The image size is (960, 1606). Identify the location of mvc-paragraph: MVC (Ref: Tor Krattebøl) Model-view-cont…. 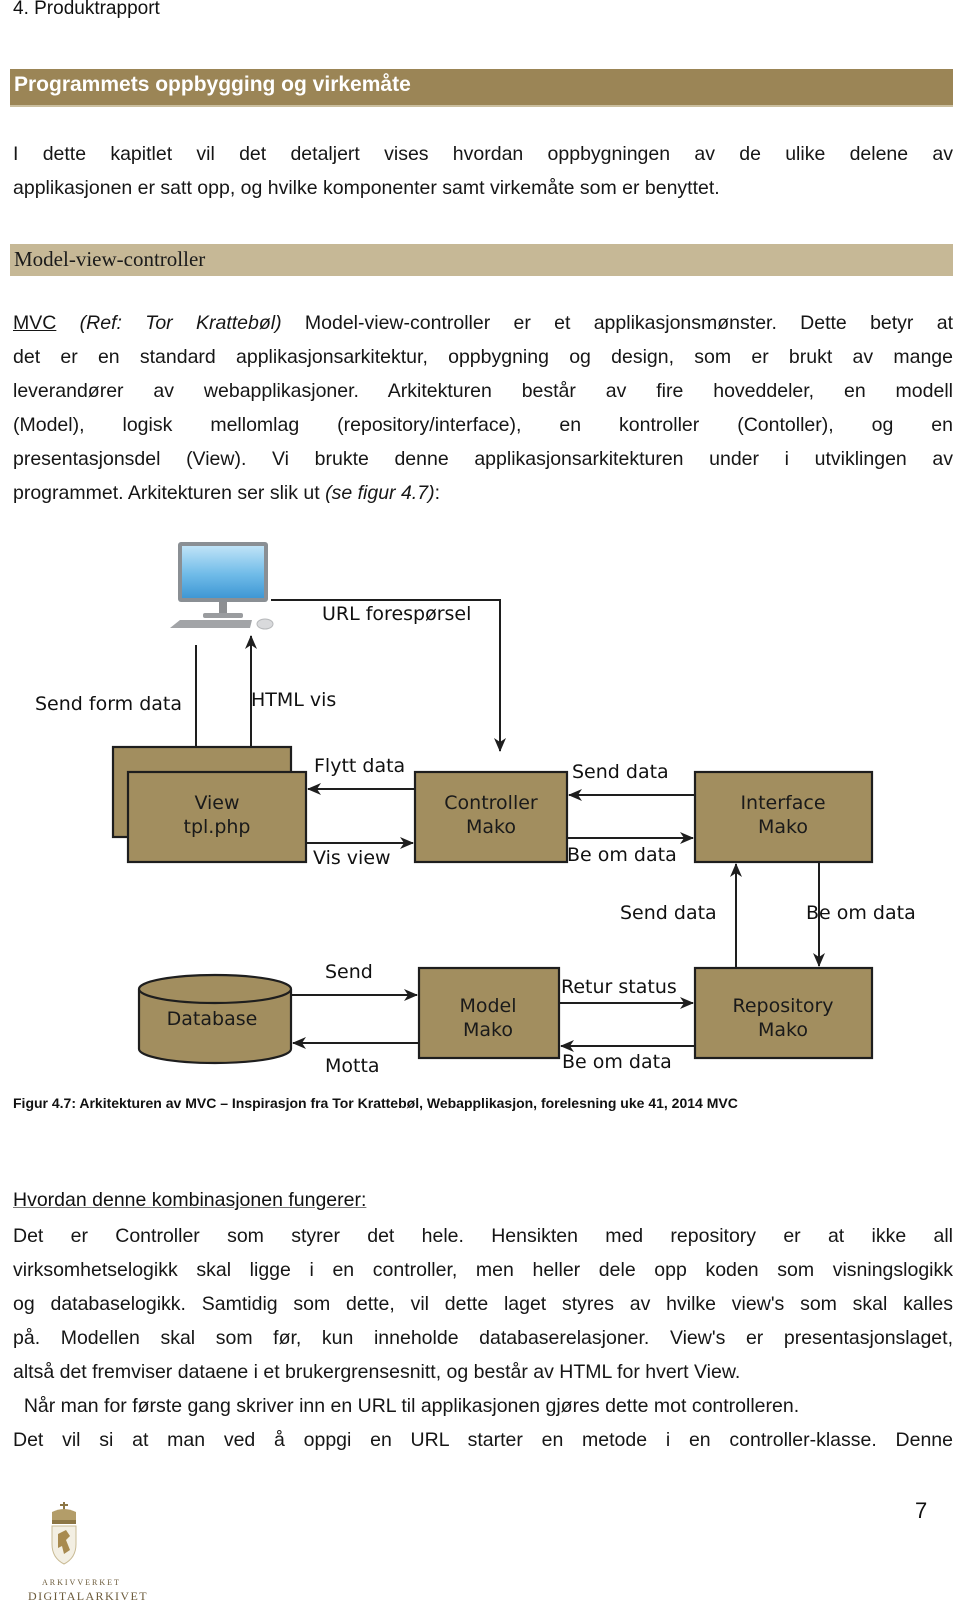
(483, 408).